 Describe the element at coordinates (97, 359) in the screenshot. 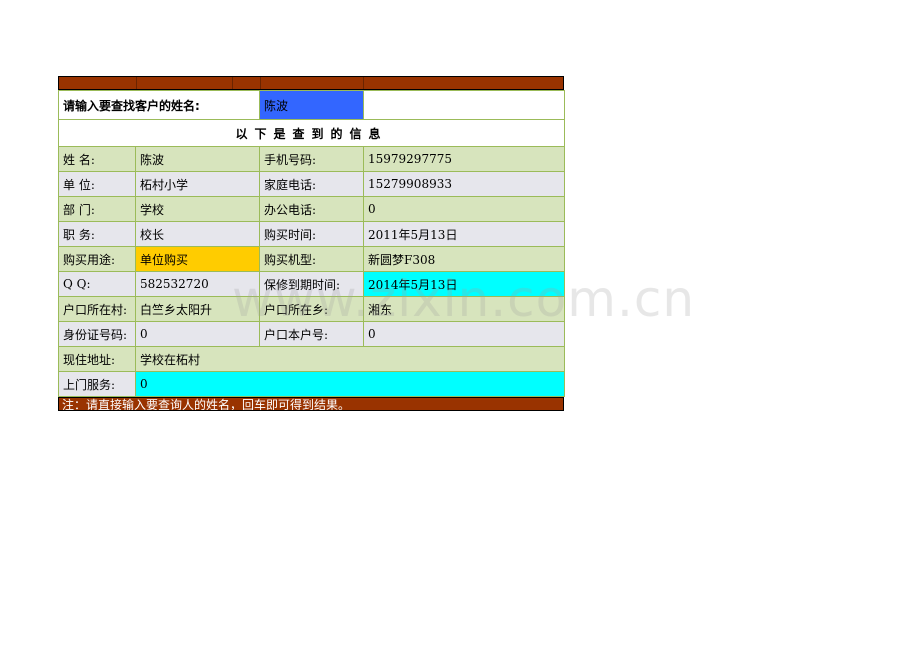

I see `address-label: 现住地址:` at that location.